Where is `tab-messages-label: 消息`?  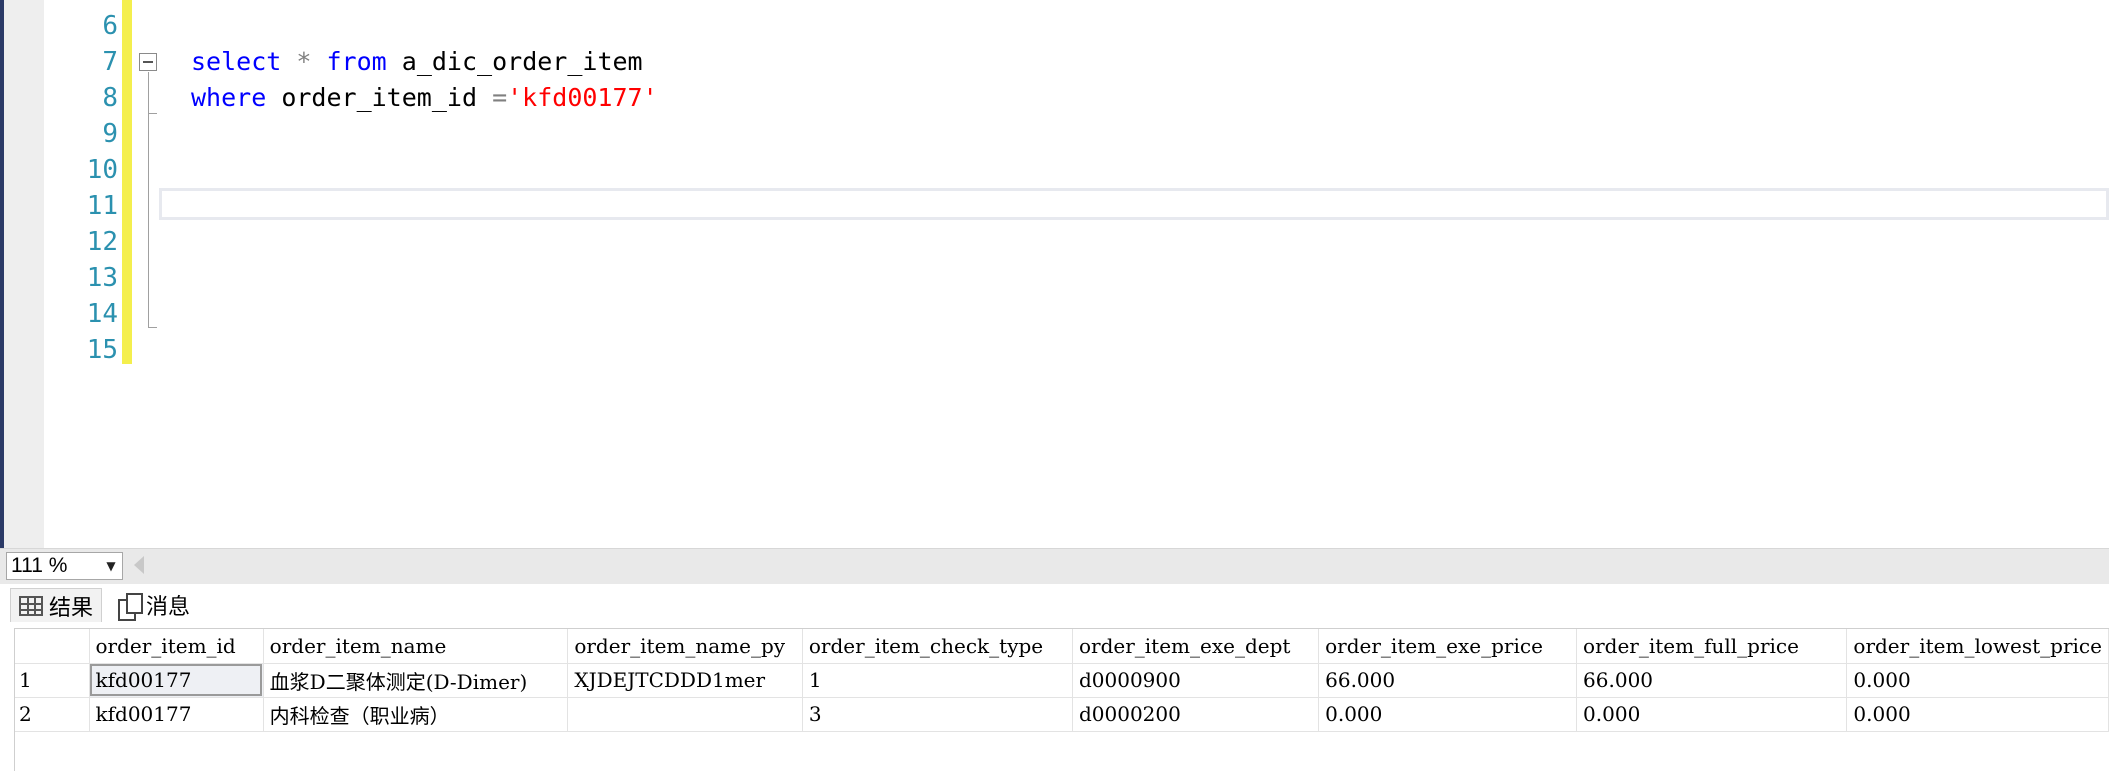
tab-messages-label: 消息 is located at coordinates (168, 607).